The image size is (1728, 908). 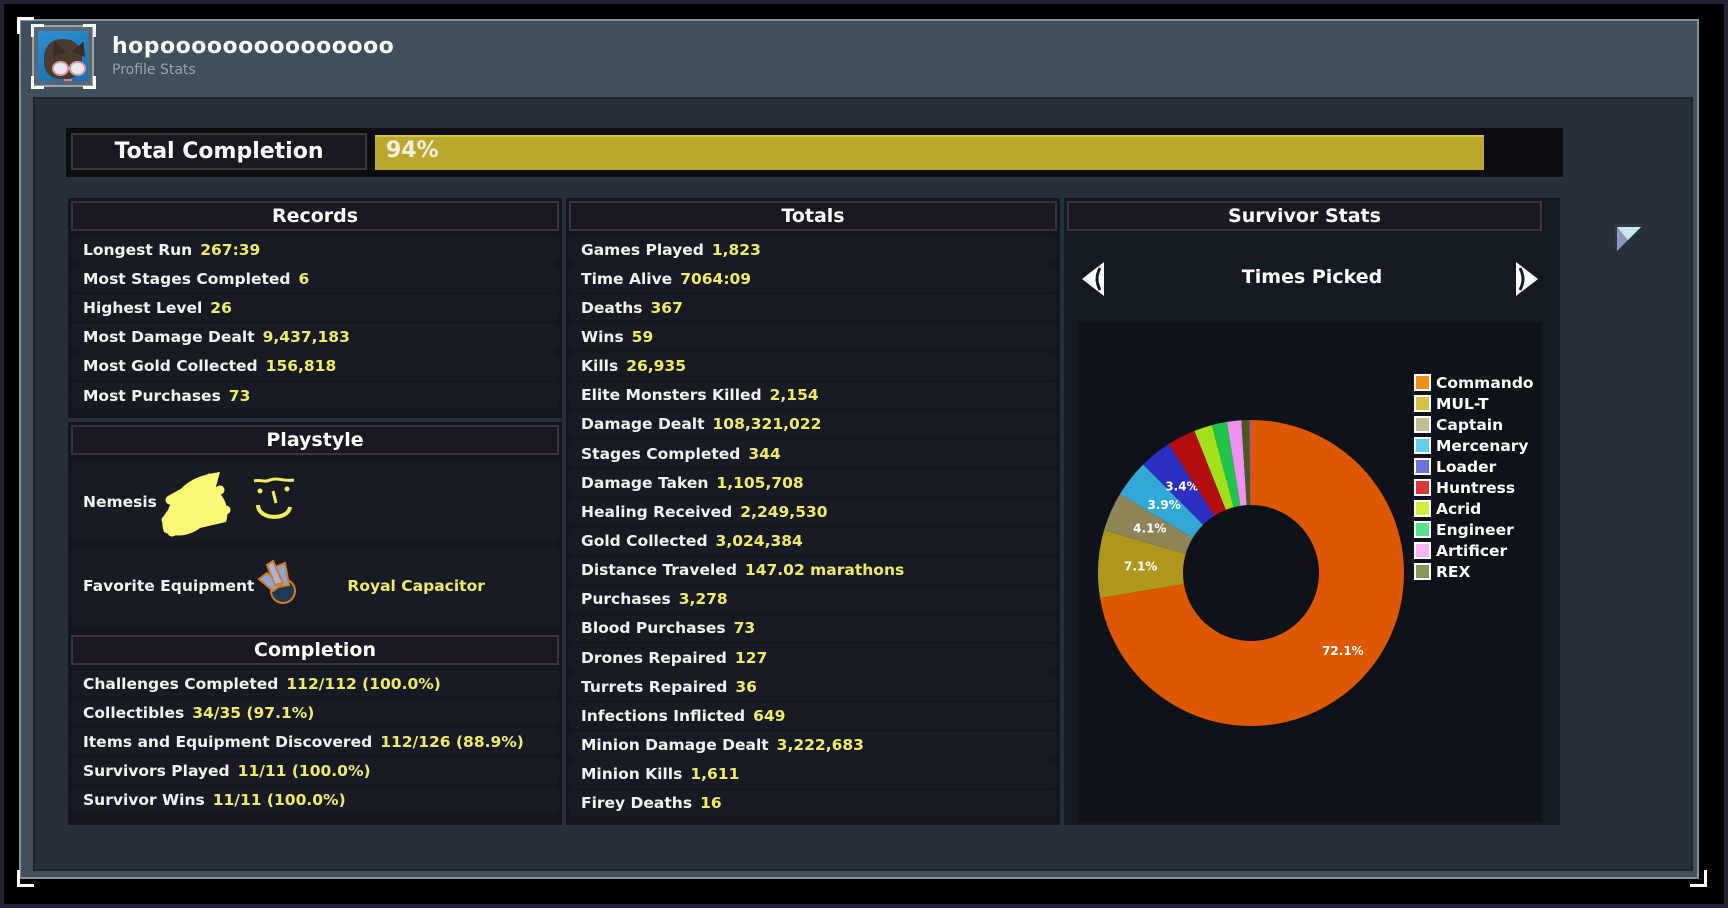 I want to click on total-value: 1,105,708, so click(x=760, y=482).